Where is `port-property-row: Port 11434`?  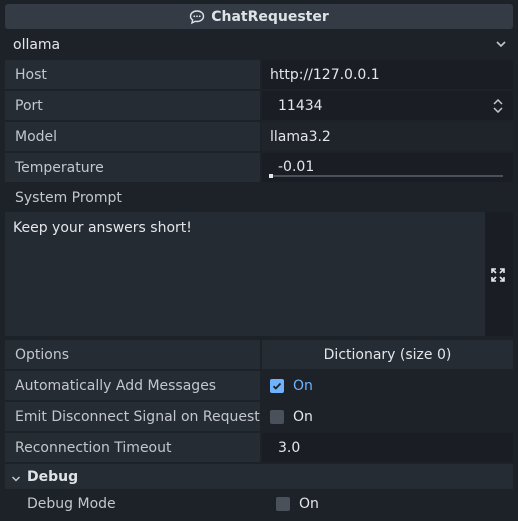
port-property-row: Port 11434 is located at coordinates (259, 105).